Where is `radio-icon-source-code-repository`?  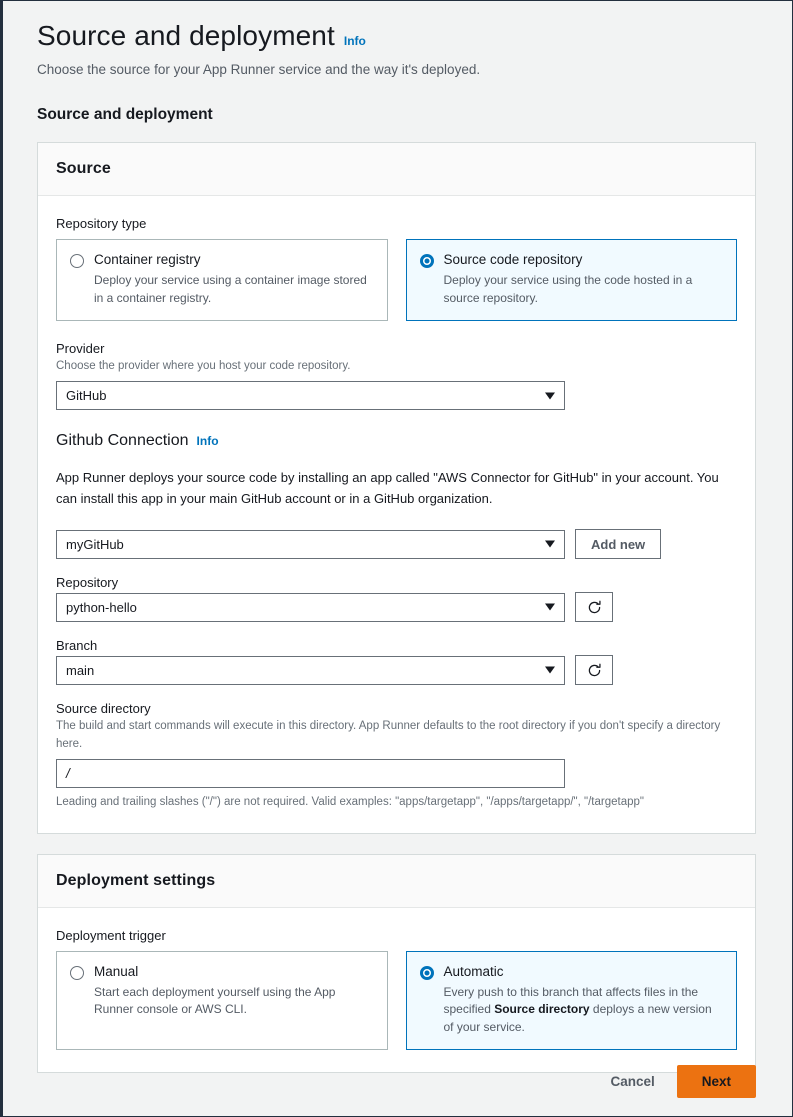 radio-icon-source-code-repository is located at coordinates (426, 261).